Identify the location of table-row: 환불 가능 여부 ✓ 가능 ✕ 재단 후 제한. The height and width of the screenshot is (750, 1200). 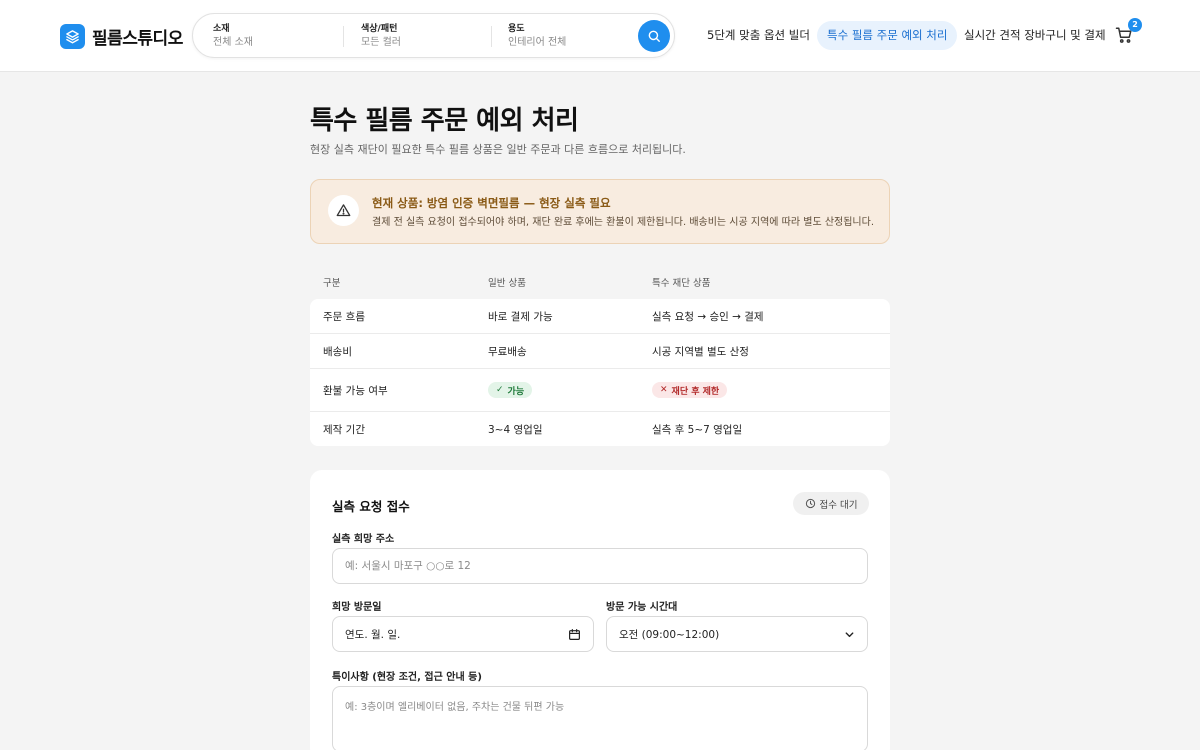
(600, 390).